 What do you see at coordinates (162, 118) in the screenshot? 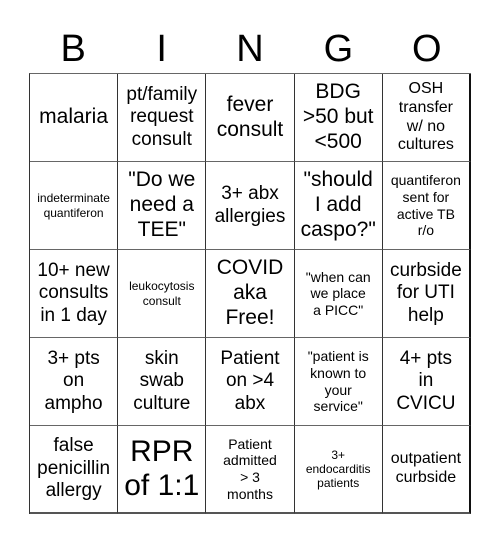
I see `bingo-cell: pt/family request consult` at bounding box center [162, 118].